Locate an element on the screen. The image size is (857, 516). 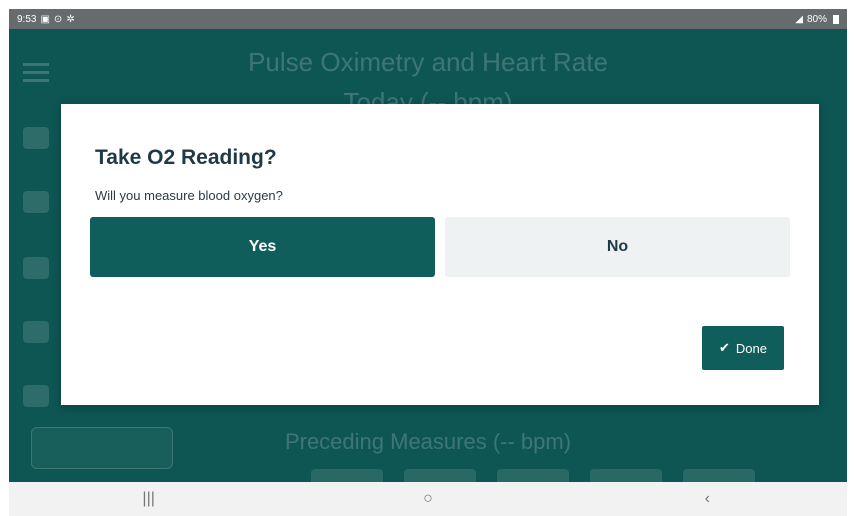
status-right: ◢ 80% is located at coordinates (817, 19).